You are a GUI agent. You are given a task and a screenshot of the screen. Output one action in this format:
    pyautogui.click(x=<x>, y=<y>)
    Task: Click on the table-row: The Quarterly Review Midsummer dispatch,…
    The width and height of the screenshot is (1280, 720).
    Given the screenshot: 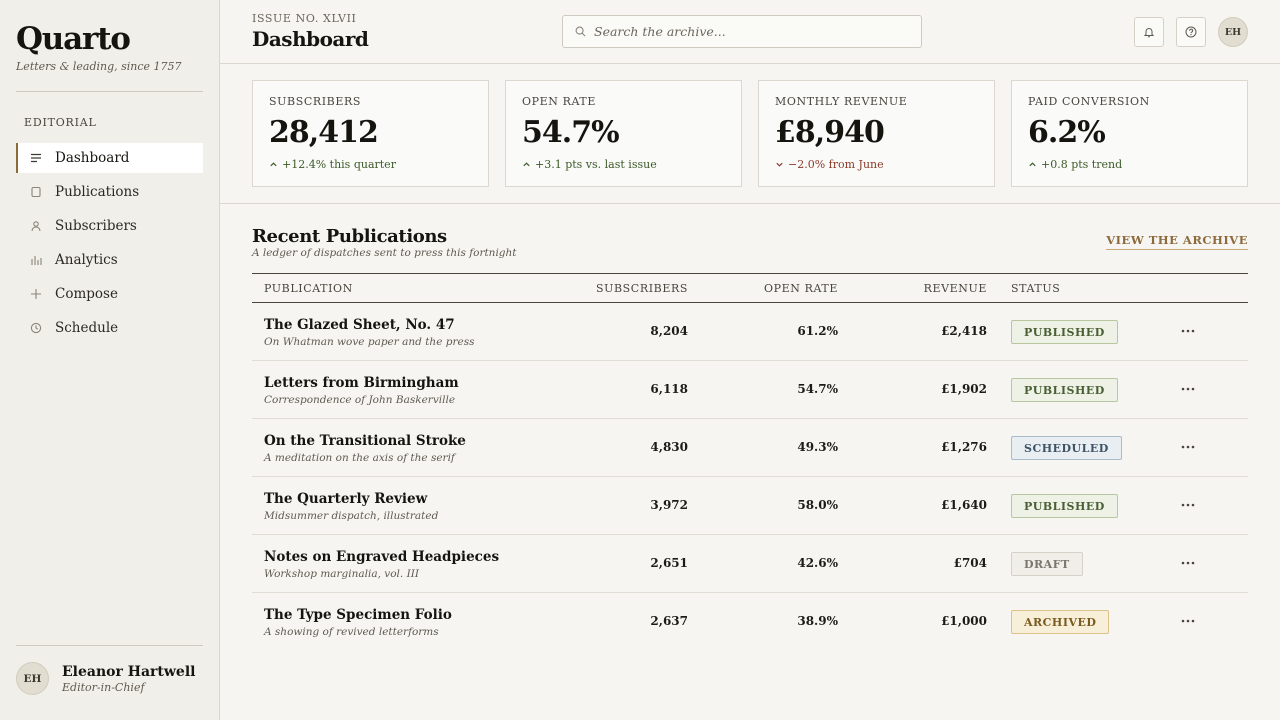 What is the action you would take?
    pyautogui.click(x=750, y=506)
    